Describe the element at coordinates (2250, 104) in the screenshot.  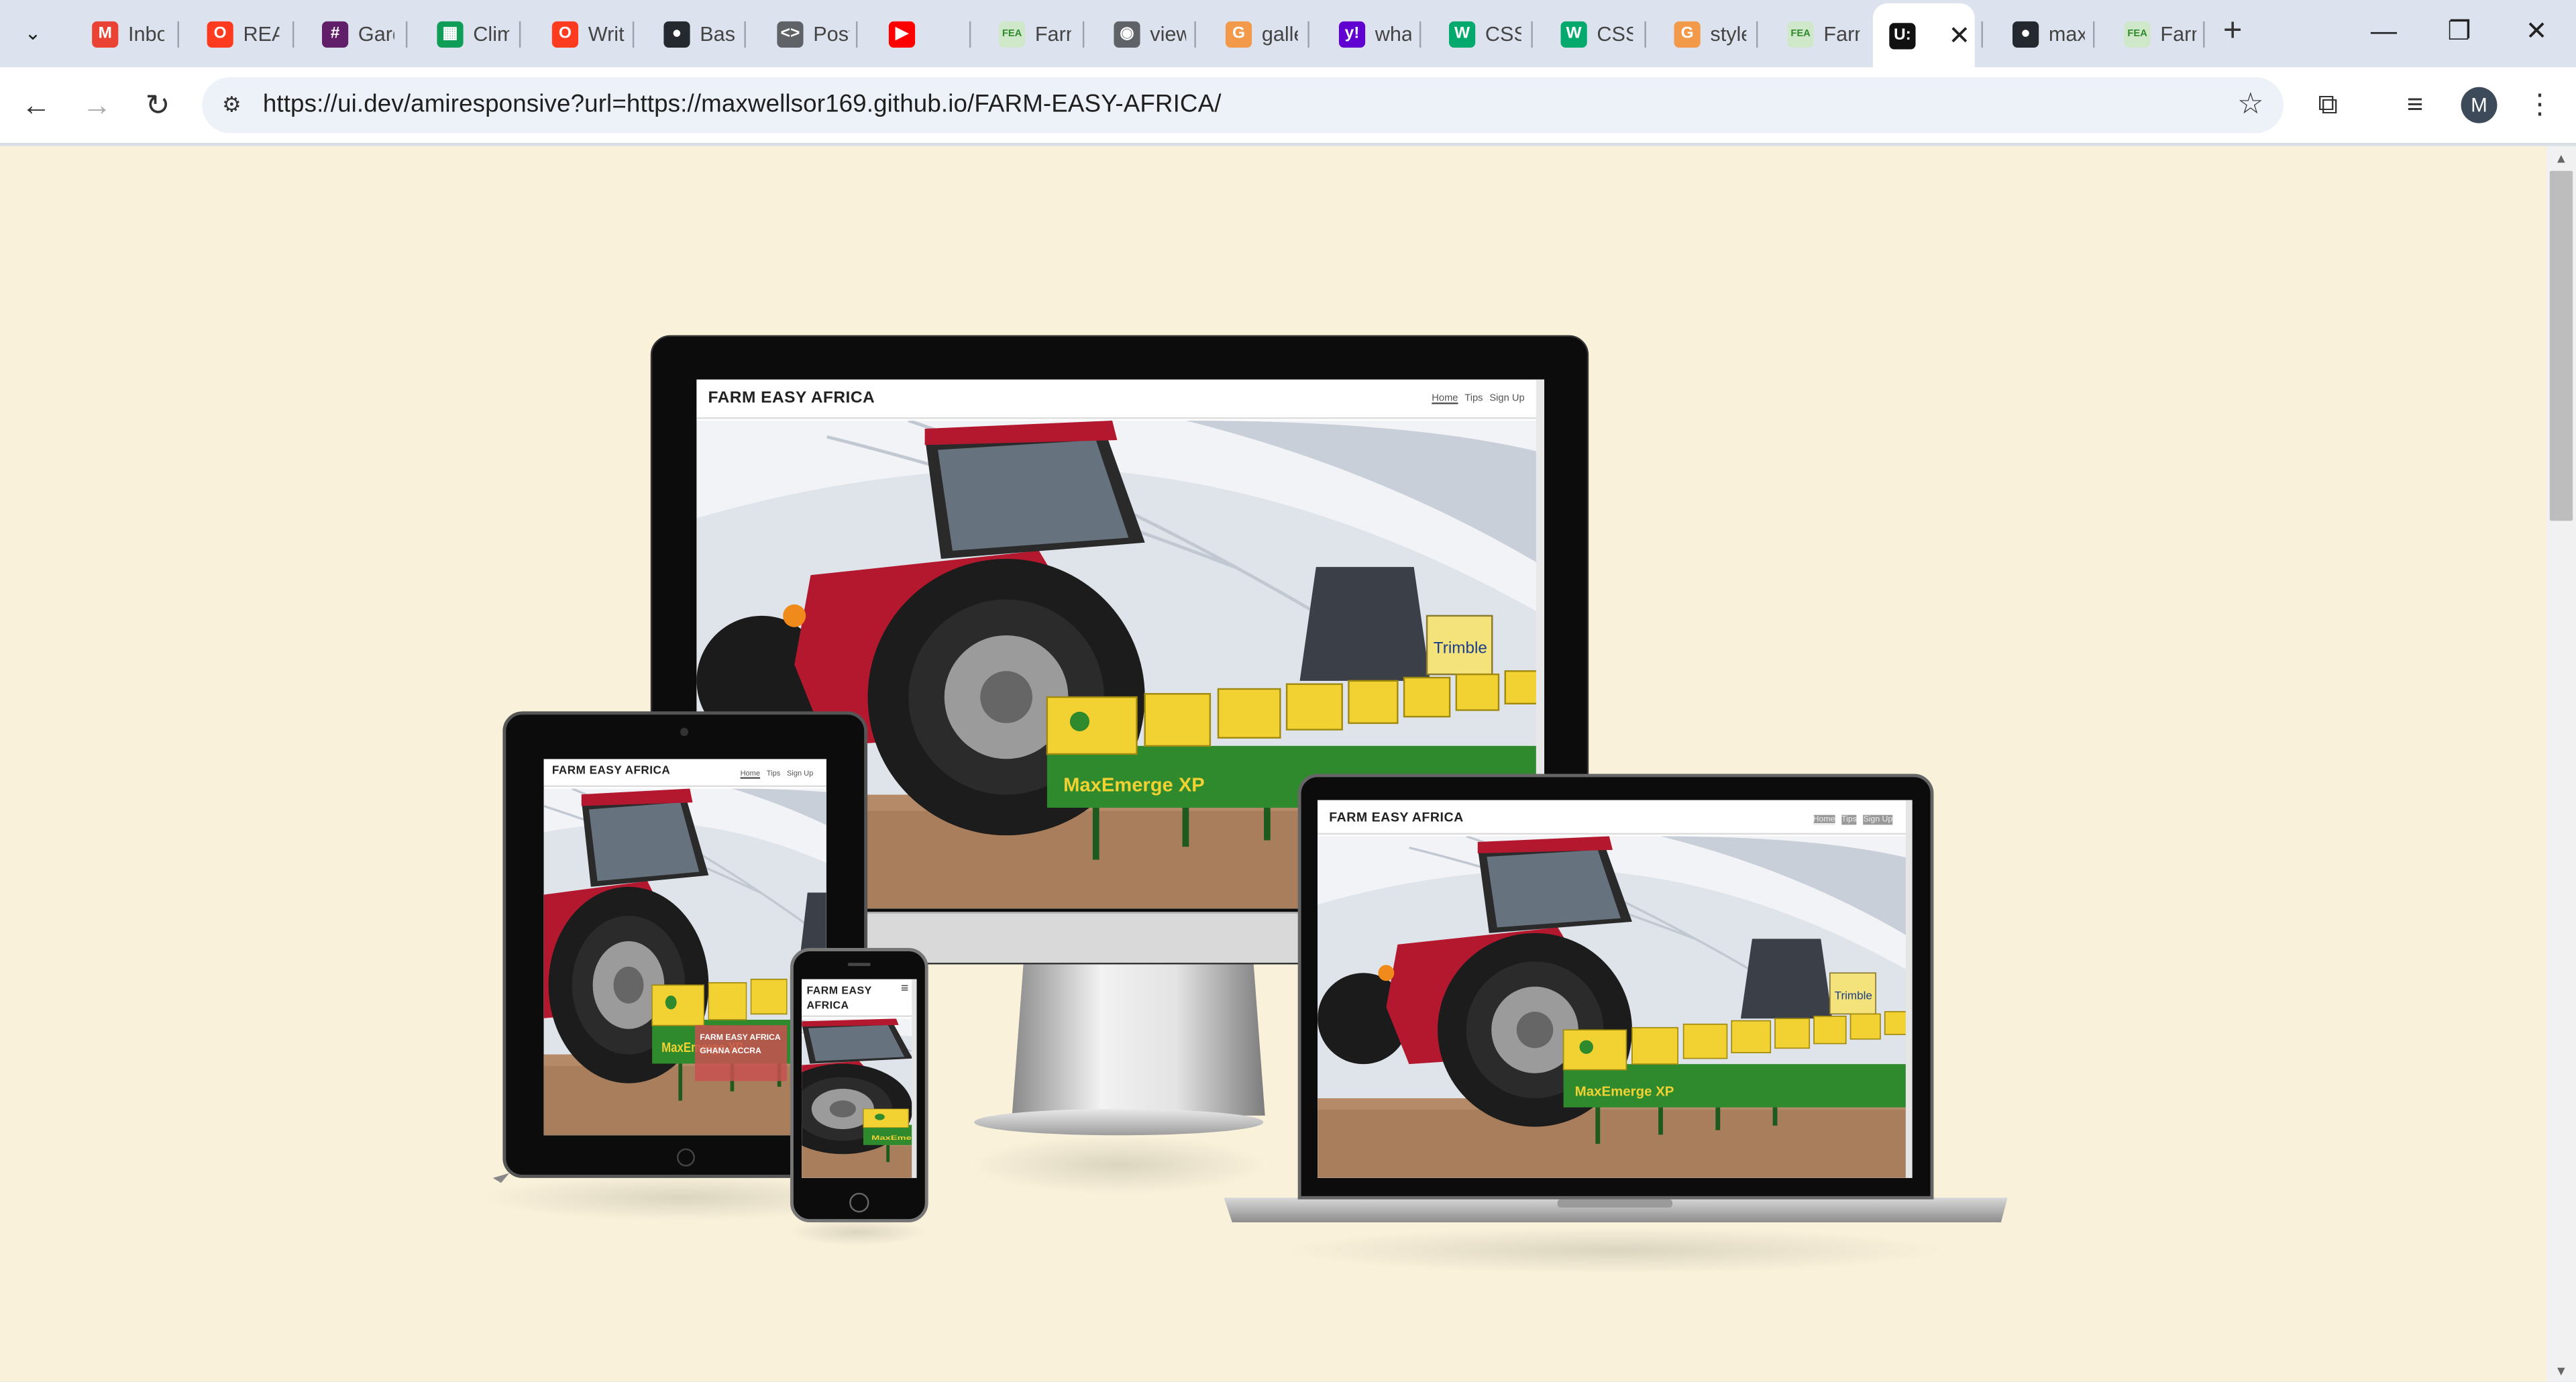
I see `bookmark-star-icon: ☆` at that location.